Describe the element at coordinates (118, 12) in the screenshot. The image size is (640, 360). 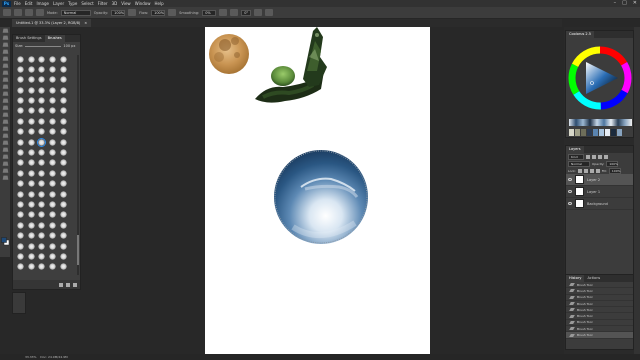
I see `opacity-field: 100%` at that location.